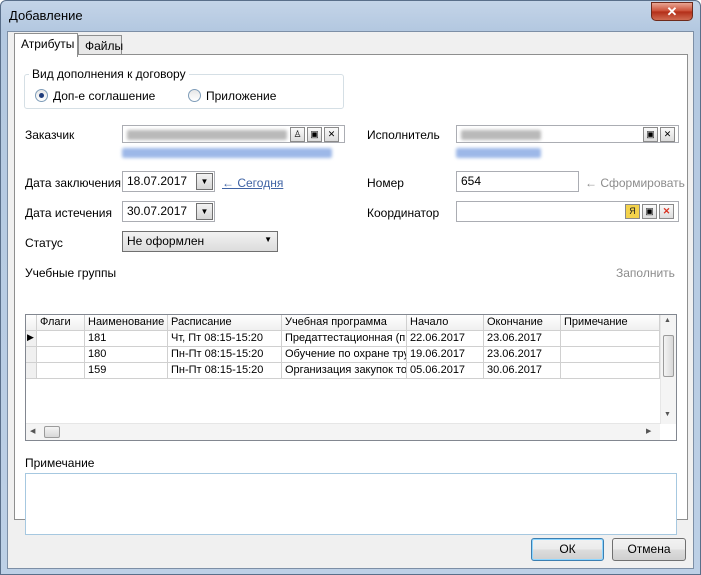 This screenshot has width=701, height=575. Describe the element at coordinates (31, 323) in the screenshot. I see `row-header-corner` at that location.